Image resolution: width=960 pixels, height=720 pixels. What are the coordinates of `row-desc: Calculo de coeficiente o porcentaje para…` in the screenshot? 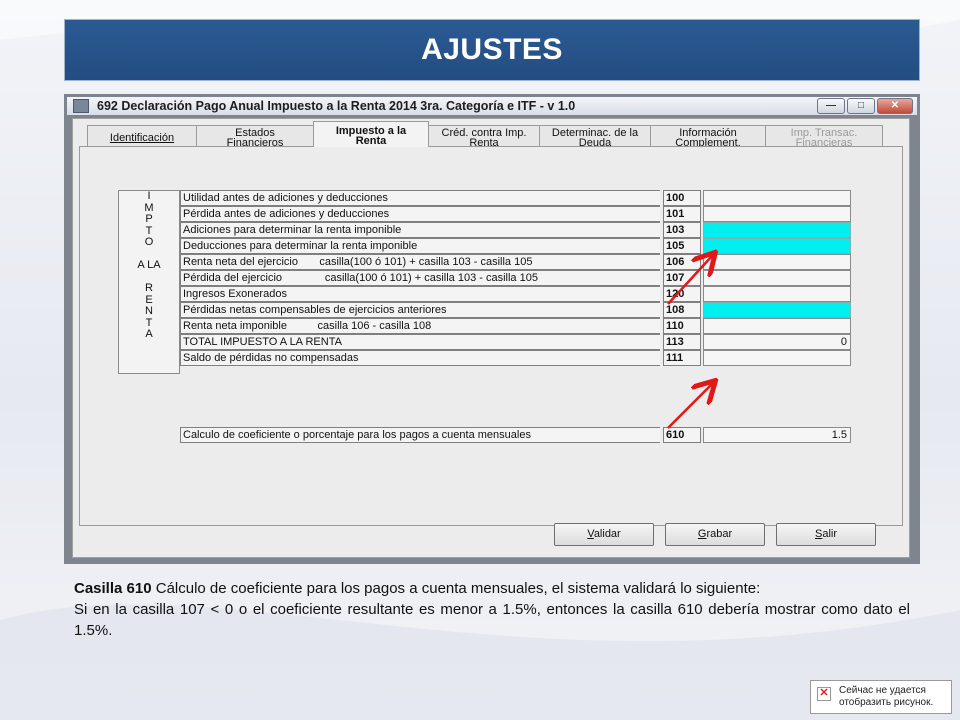 It's located at (420, 435).